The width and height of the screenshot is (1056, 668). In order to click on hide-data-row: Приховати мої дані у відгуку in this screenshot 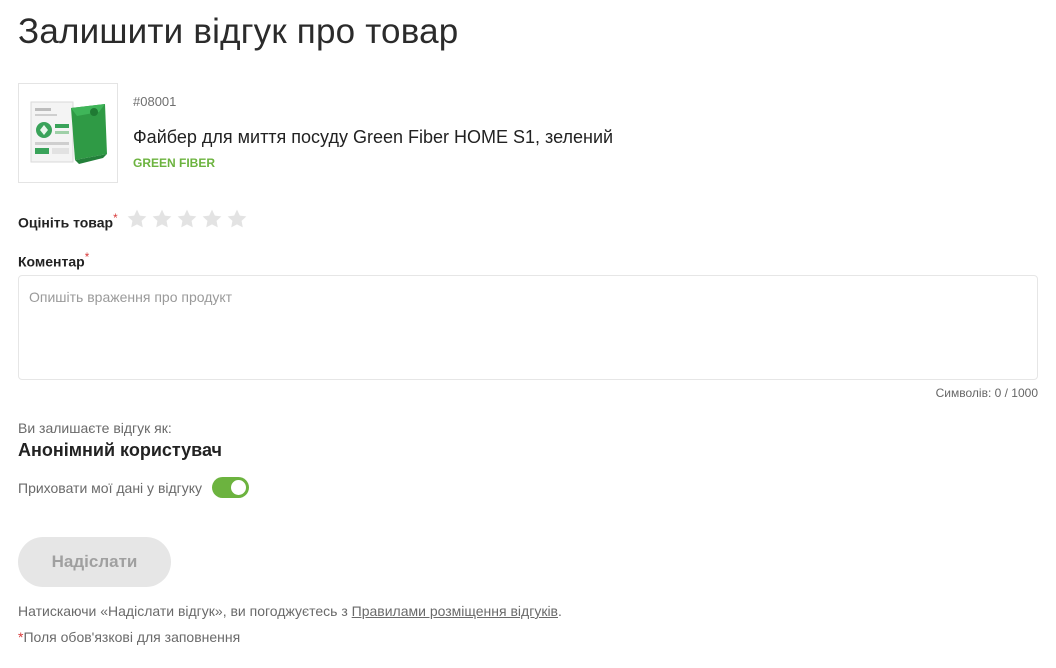, I will do `click(134, 487)`.